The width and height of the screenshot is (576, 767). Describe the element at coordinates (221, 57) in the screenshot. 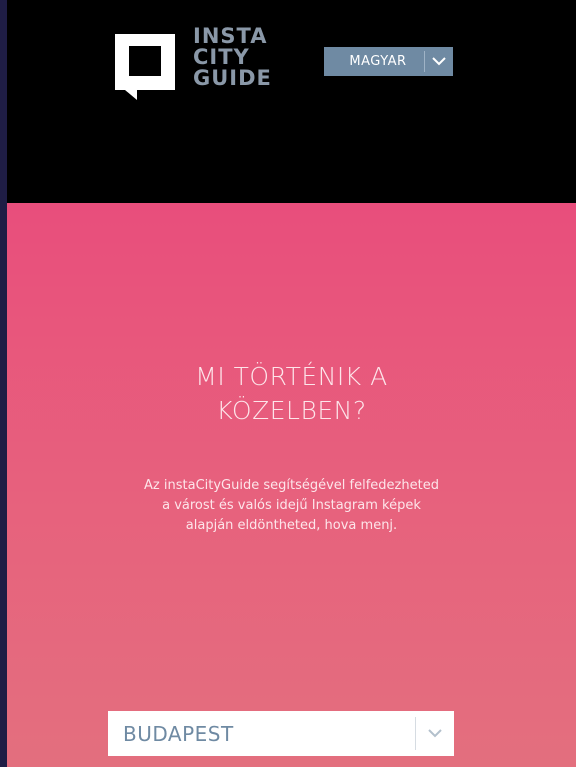

I see `logo-line: CITY` at that location.